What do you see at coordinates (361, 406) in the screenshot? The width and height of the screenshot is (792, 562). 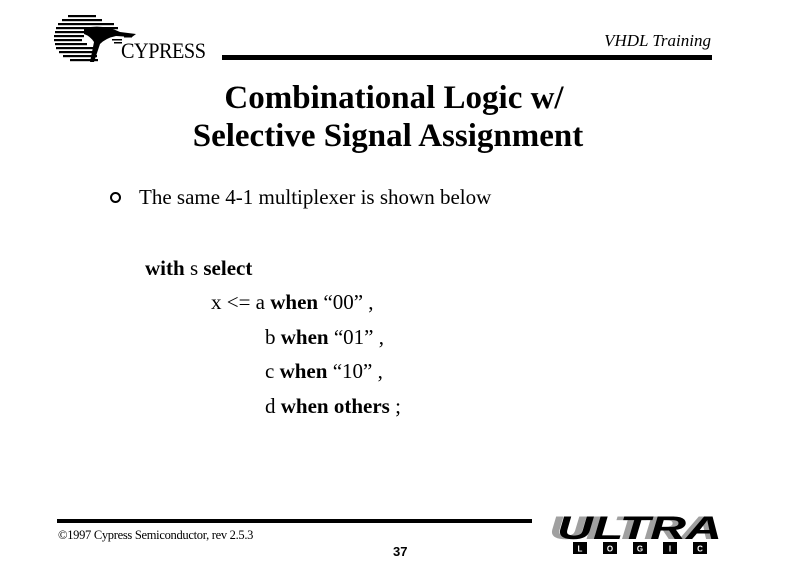 I see `code-keyword: others` at bounding box center [361, 406].